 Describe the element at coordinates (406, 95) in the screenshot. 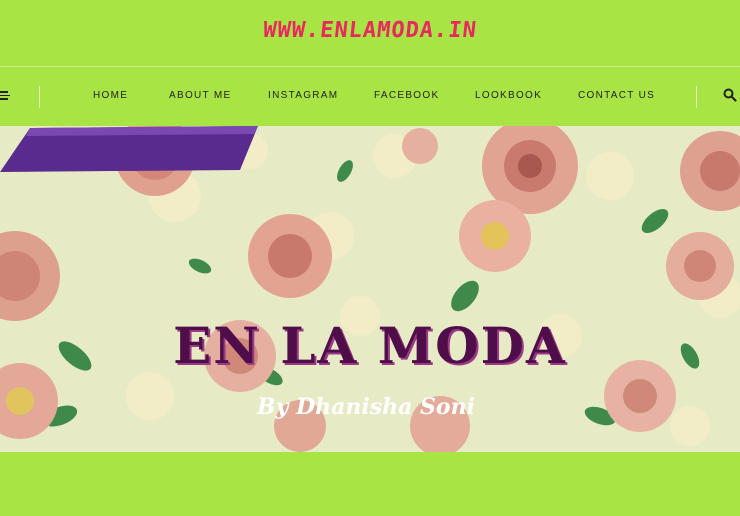

I see `nav-item-facebook: FACEBOOK` at that location.